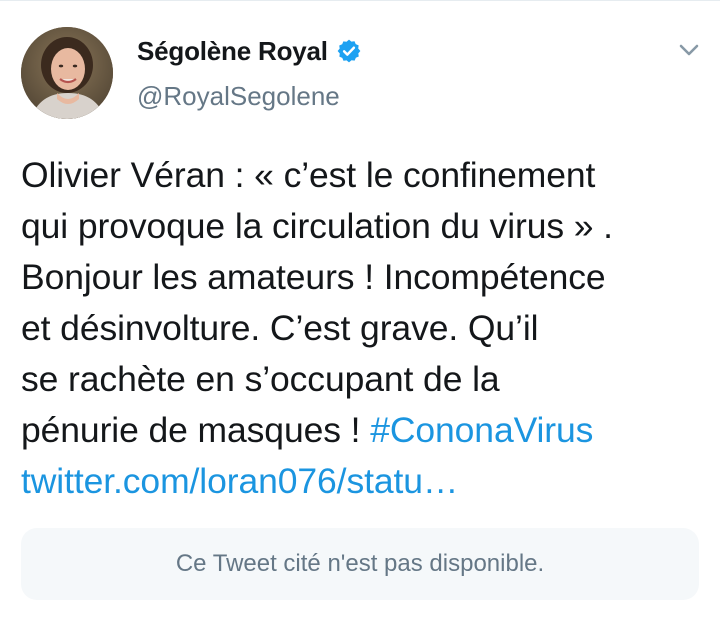 The height and width of the screenshot is (618, 720). I want to click on user-handle: @RoyalSegolene, so click(249, 96).